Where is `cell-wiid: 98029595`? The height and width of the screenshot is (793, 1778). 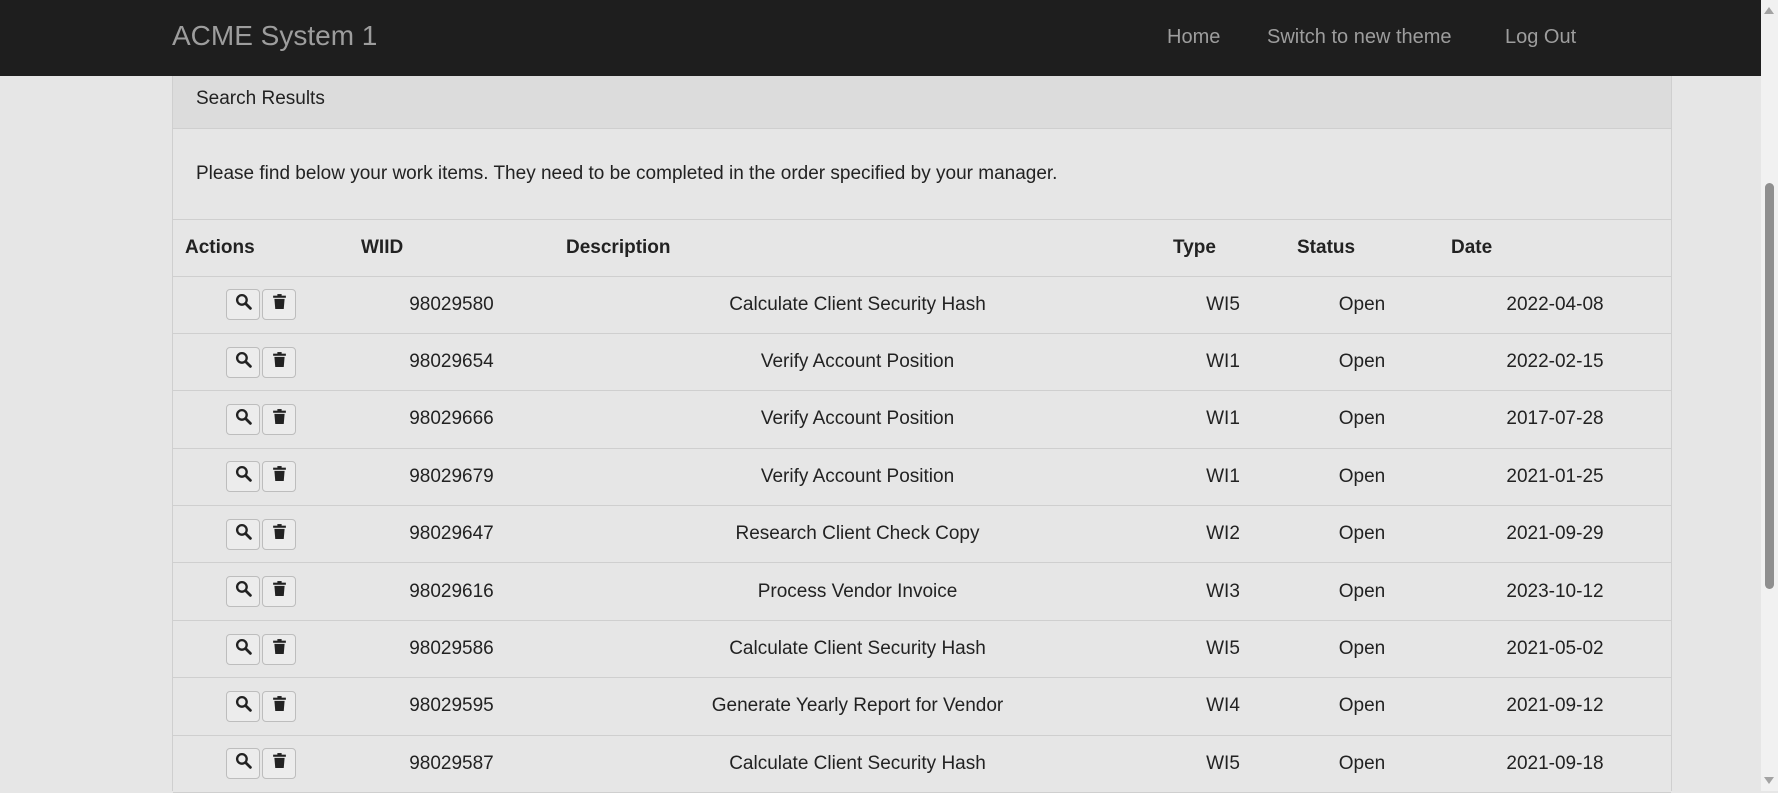
cell-wiid: 98029595 is located at coordinates (451, 706).